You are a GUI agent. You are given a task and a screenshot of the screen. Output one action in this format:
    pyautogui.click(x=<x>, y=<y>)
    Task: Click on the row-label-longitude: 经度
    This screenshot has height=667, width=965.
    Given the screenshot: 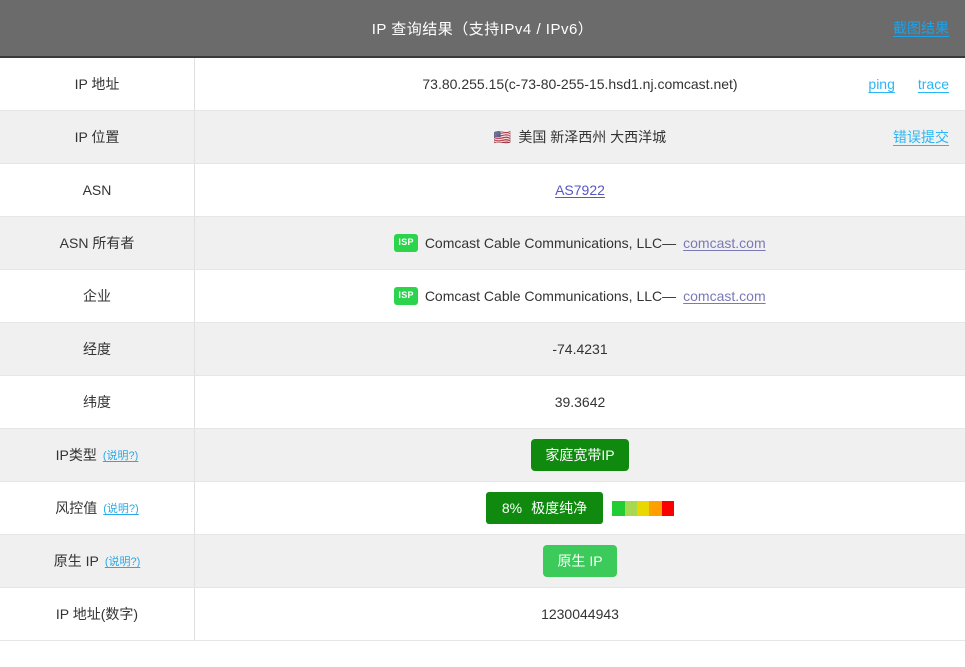 What is the action you would take?
    pyautogui.click(x=97, y=349)
    